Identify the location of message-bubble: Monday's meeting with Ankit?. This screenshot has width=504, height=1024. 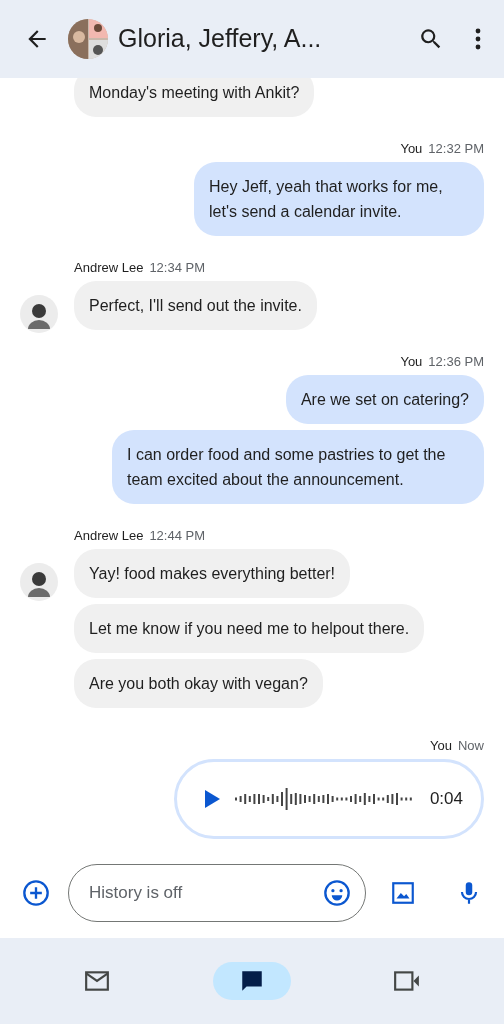
(194, 97).